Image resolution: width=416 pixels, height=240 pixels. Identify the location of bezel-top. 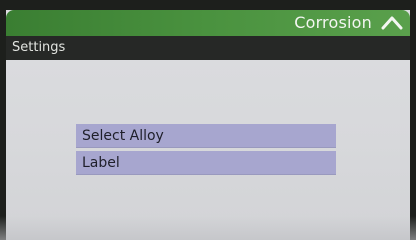
(208, 5).